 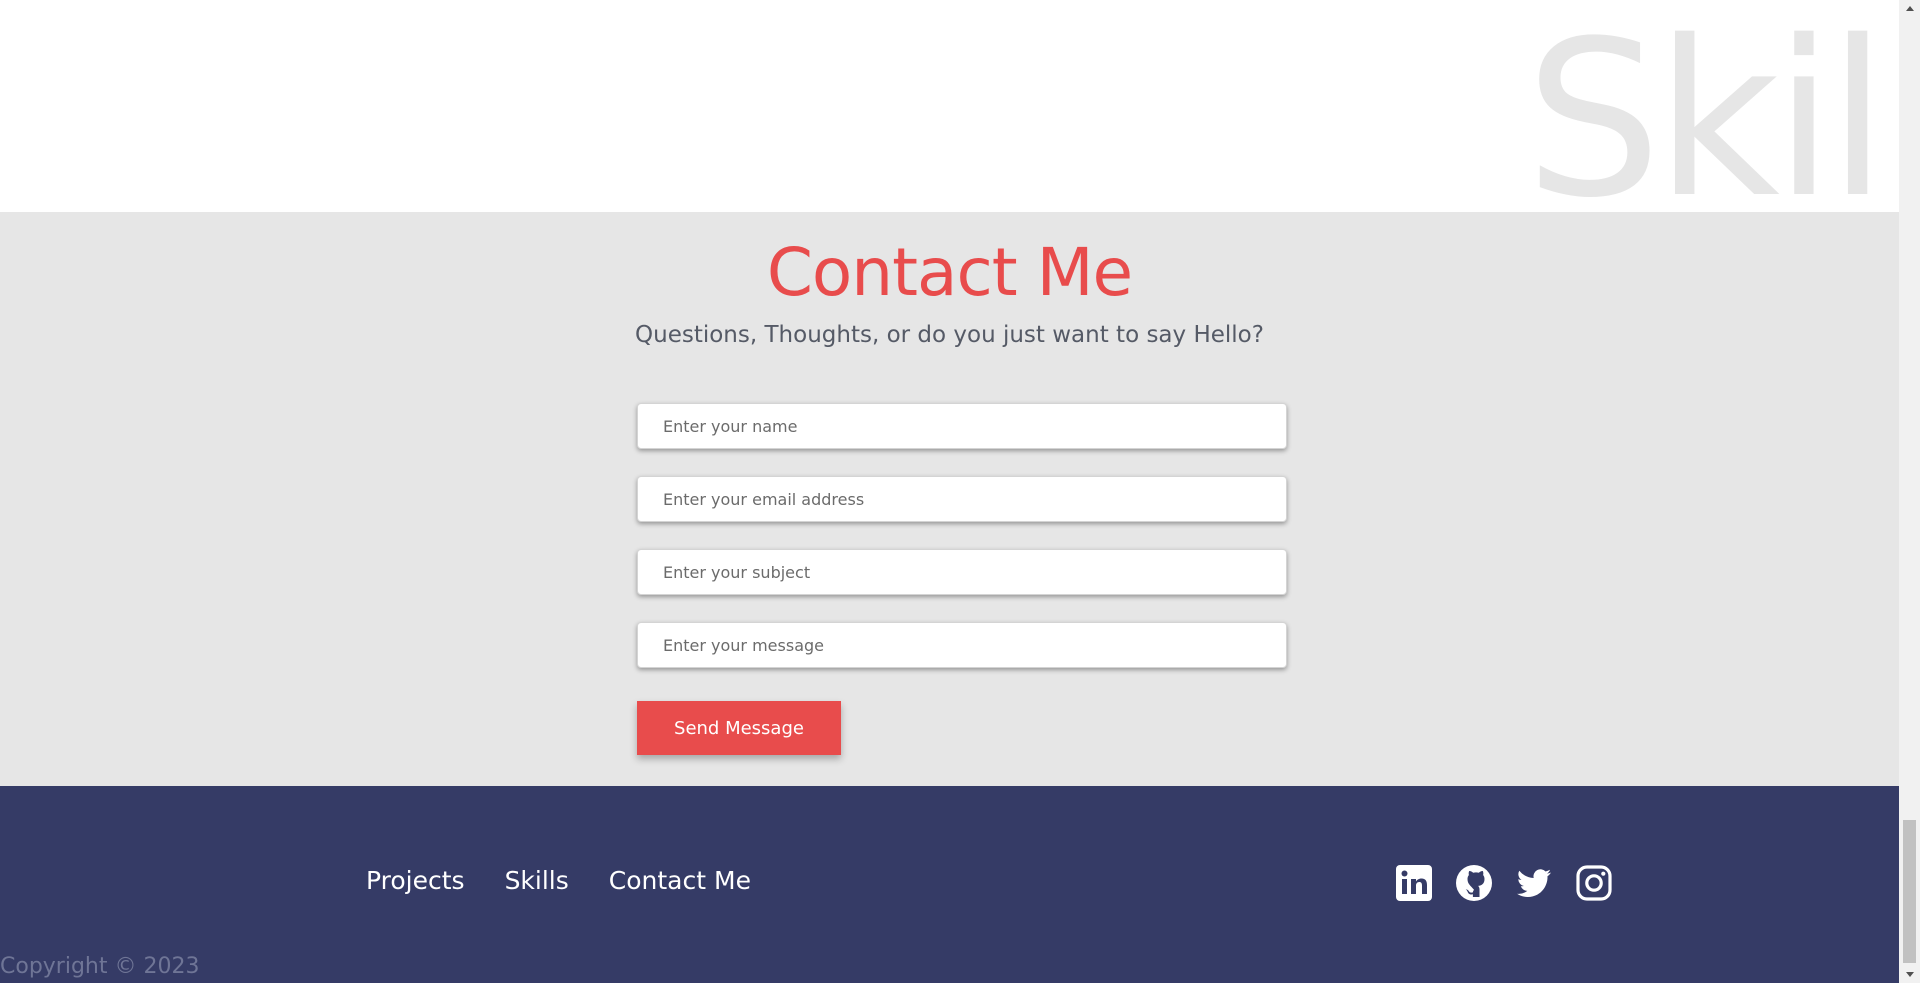 What do you see at coordinates (1594, 883) in the screenshot?
I see `instagram-icon` at bounding box center [1594, 883].